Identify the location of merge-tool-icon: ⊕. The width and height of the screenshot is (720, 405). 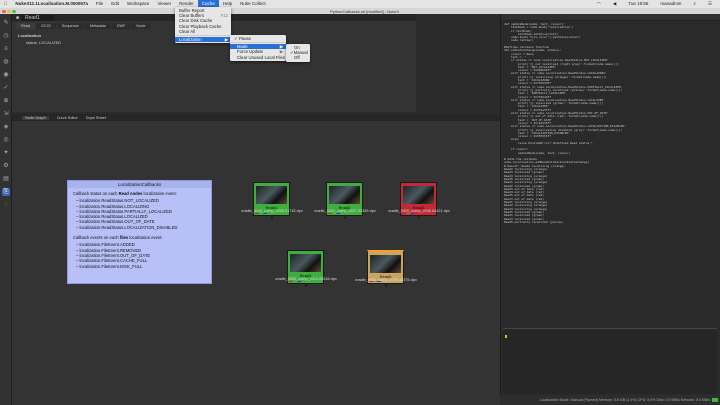
(6, 101).